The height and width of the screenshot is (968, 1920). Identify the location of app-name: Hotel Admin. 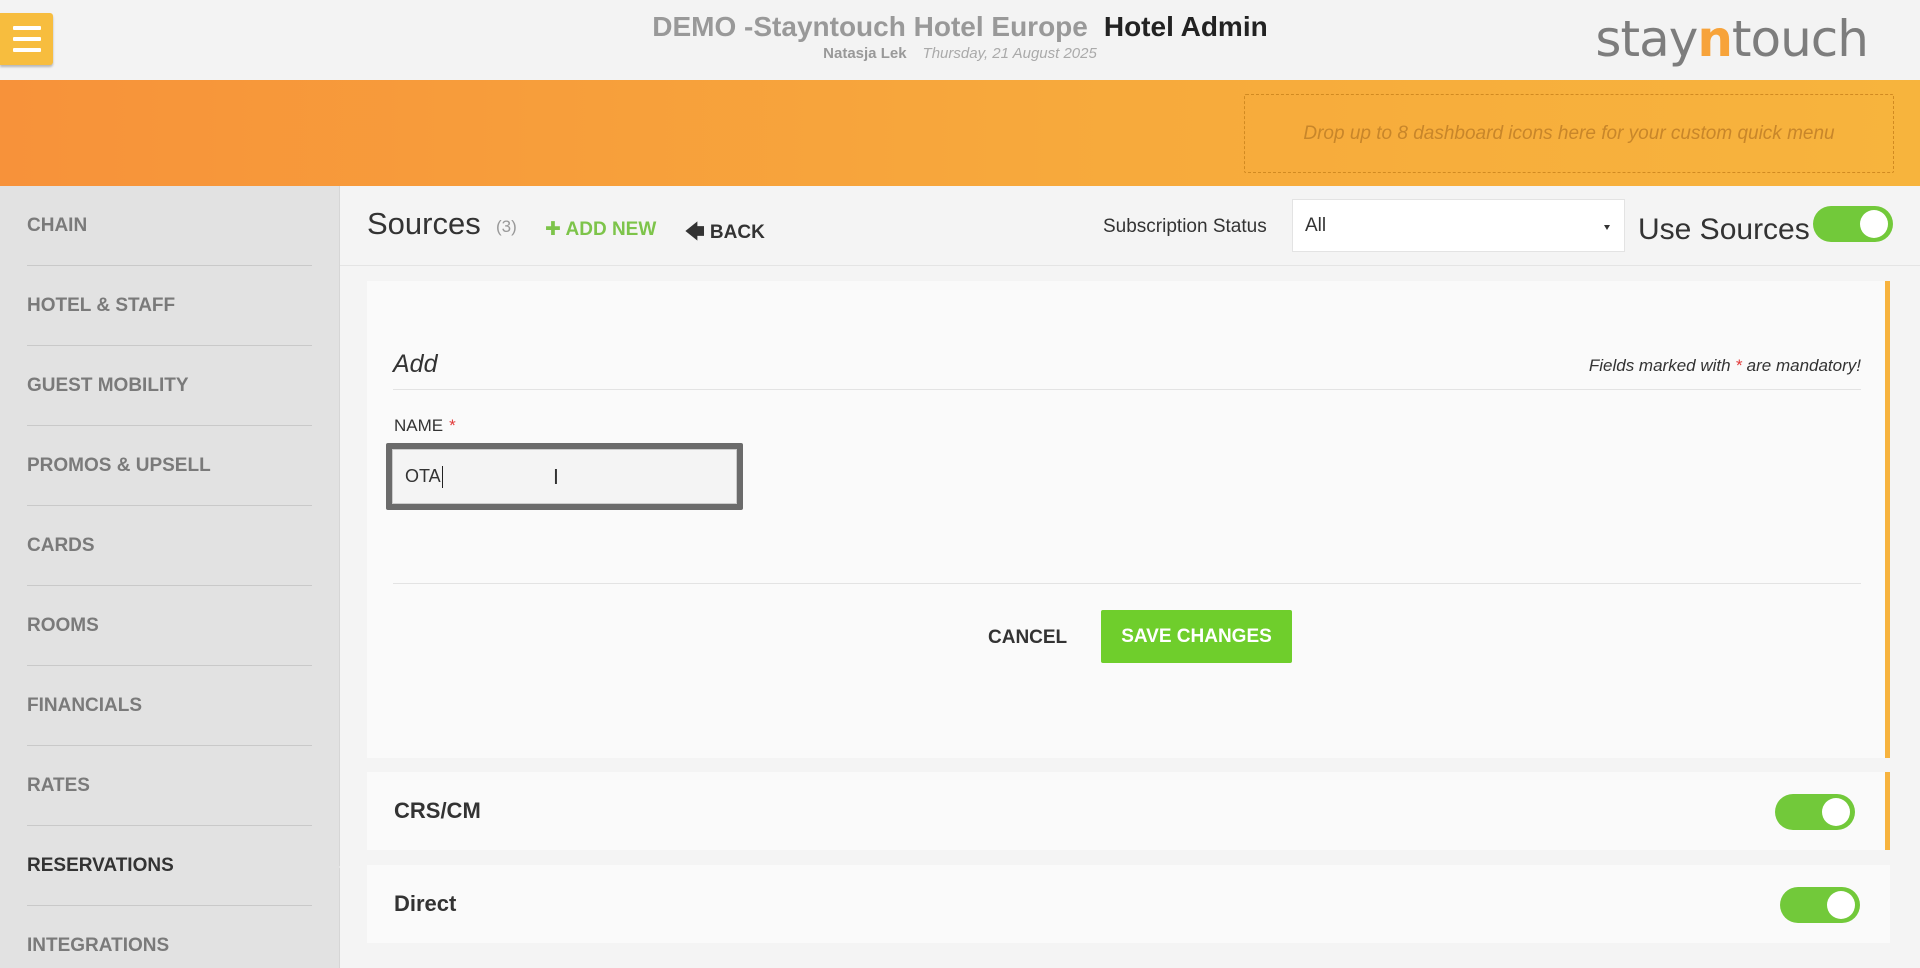
(1185, 26).